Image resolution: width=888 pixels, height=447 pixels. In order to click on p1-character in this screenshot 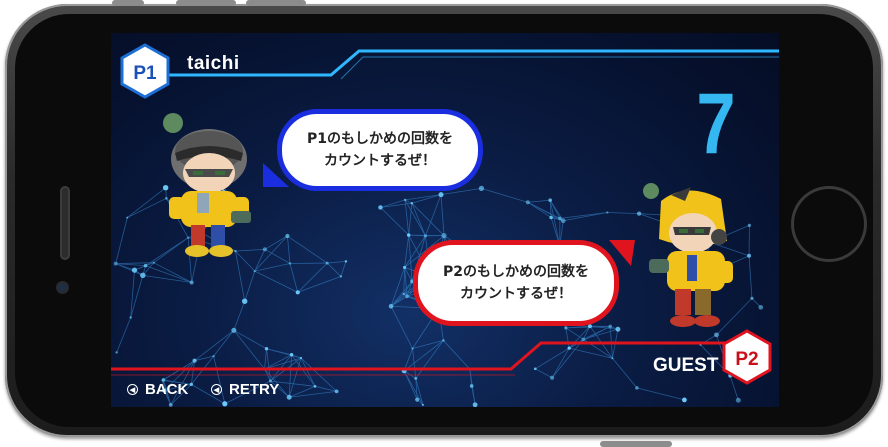, I will do `click(207, 185)`.